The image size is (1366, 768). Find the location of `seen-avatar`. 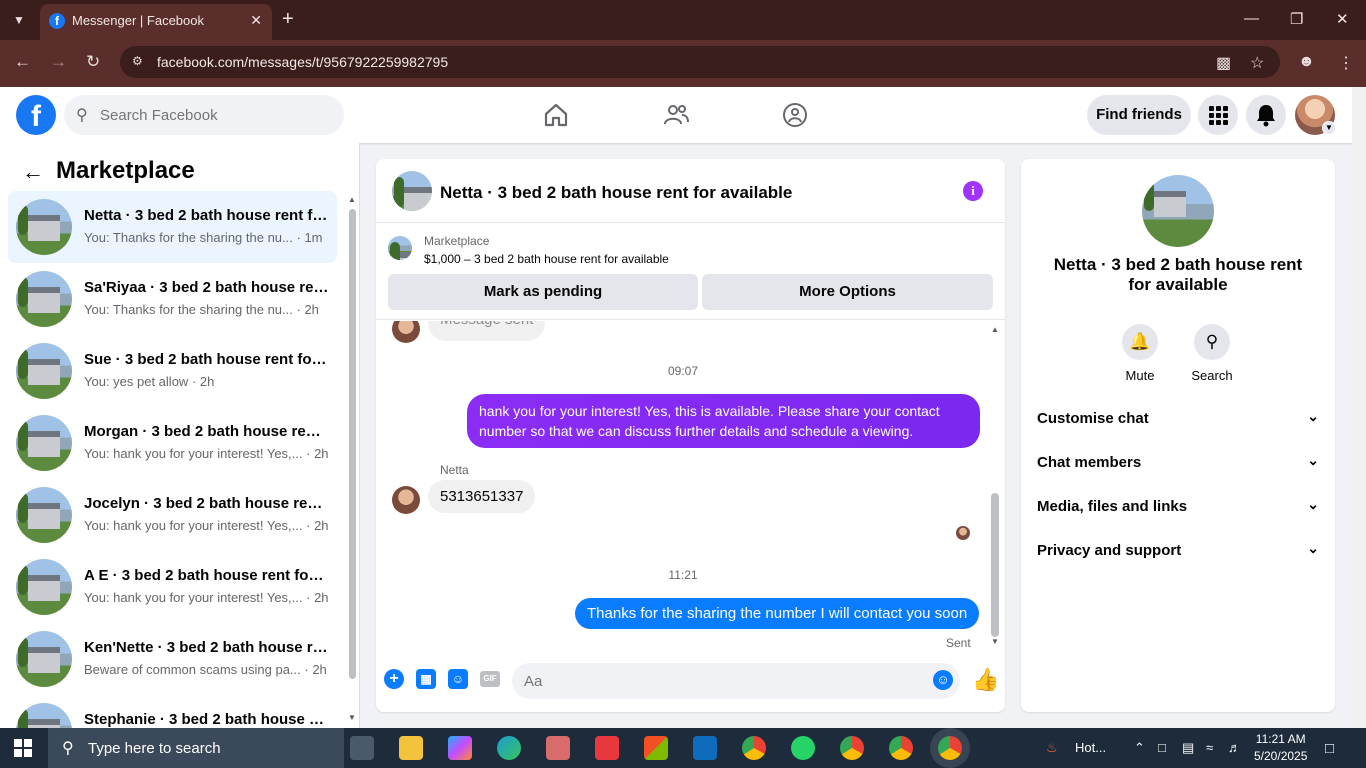

seen-avatar is located at coordinates (963, 533).